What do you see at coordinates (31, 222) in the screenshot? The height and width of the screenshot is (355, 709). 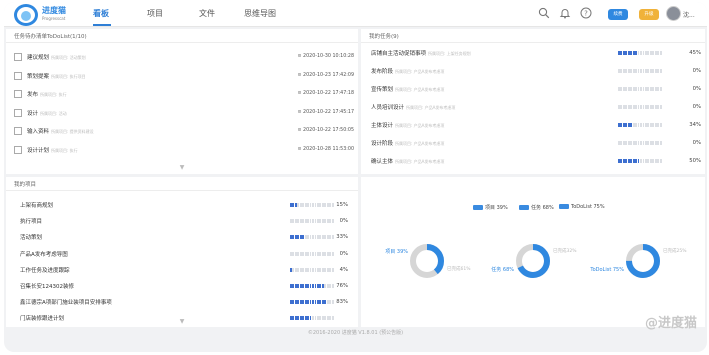 I see `project-name: 执行项目` at bounding box center [31, 222].